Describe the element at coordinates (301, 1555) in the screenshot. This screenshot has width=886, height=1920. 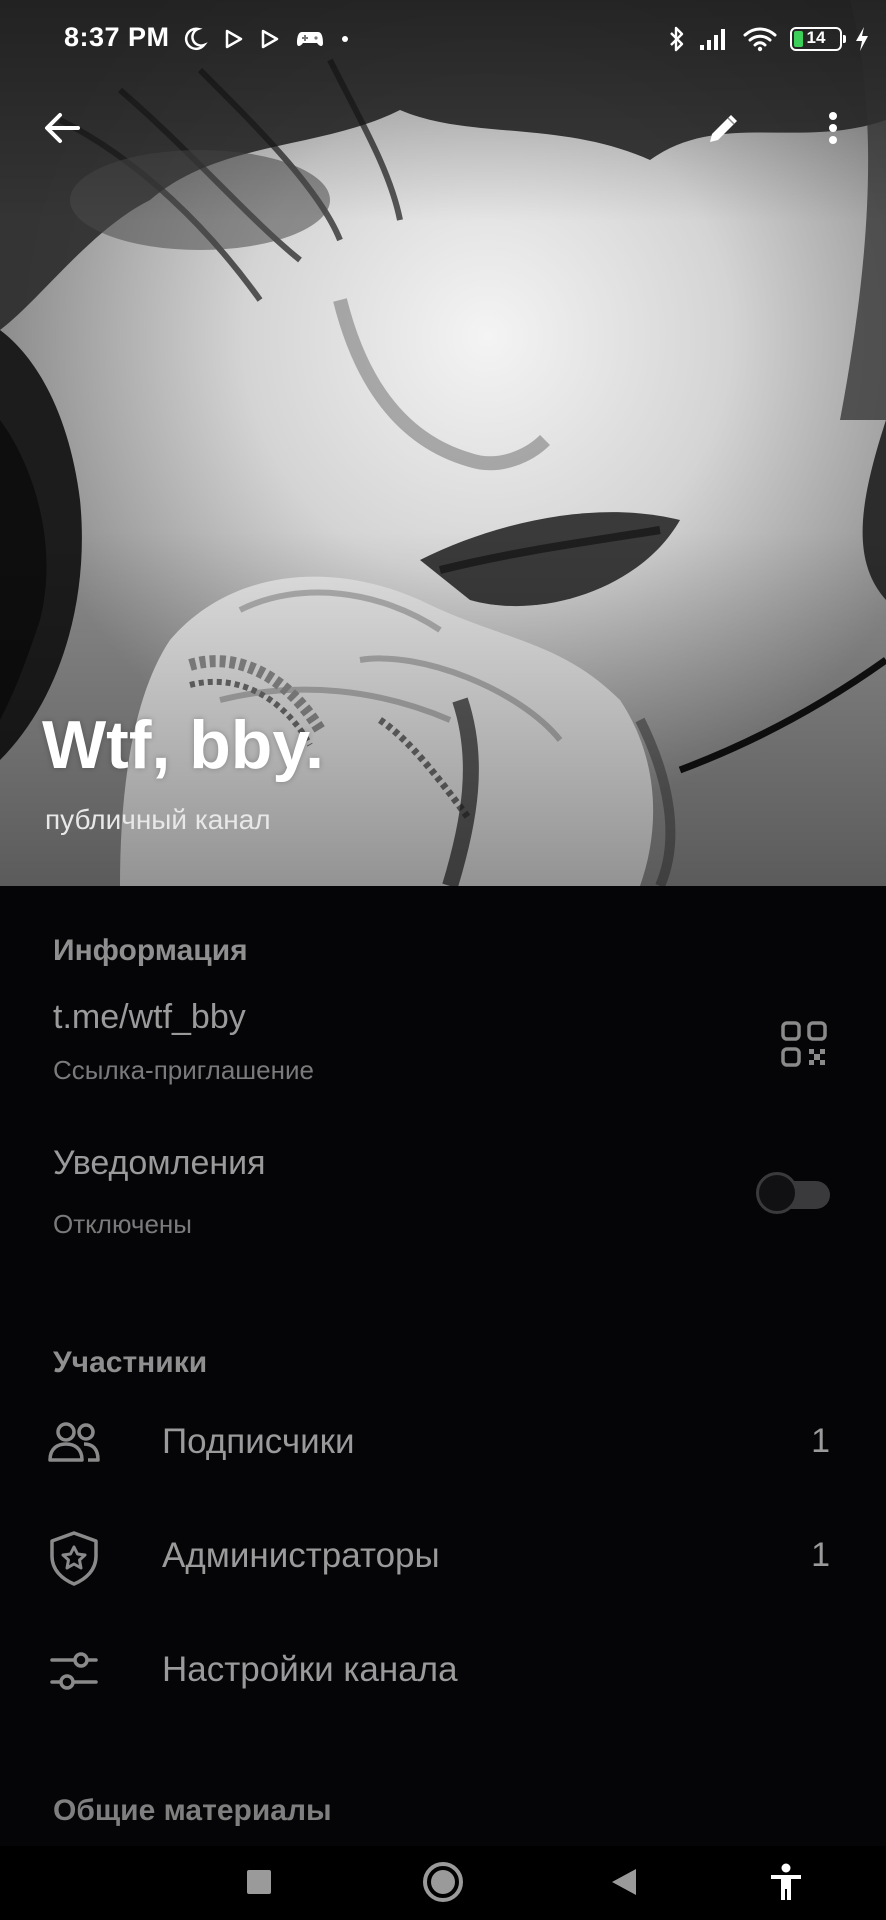
I see `administrators-label: Администраторы` at that location.